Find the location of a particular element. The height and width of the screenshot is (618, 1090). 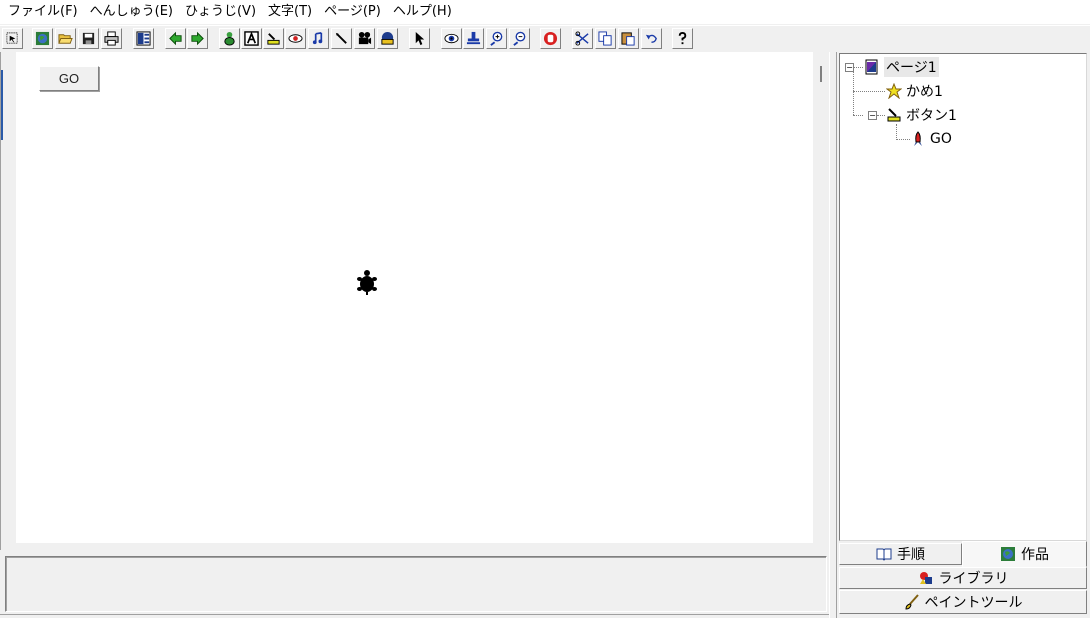

toolbar-paste-button is located at coordinates (628, 38).